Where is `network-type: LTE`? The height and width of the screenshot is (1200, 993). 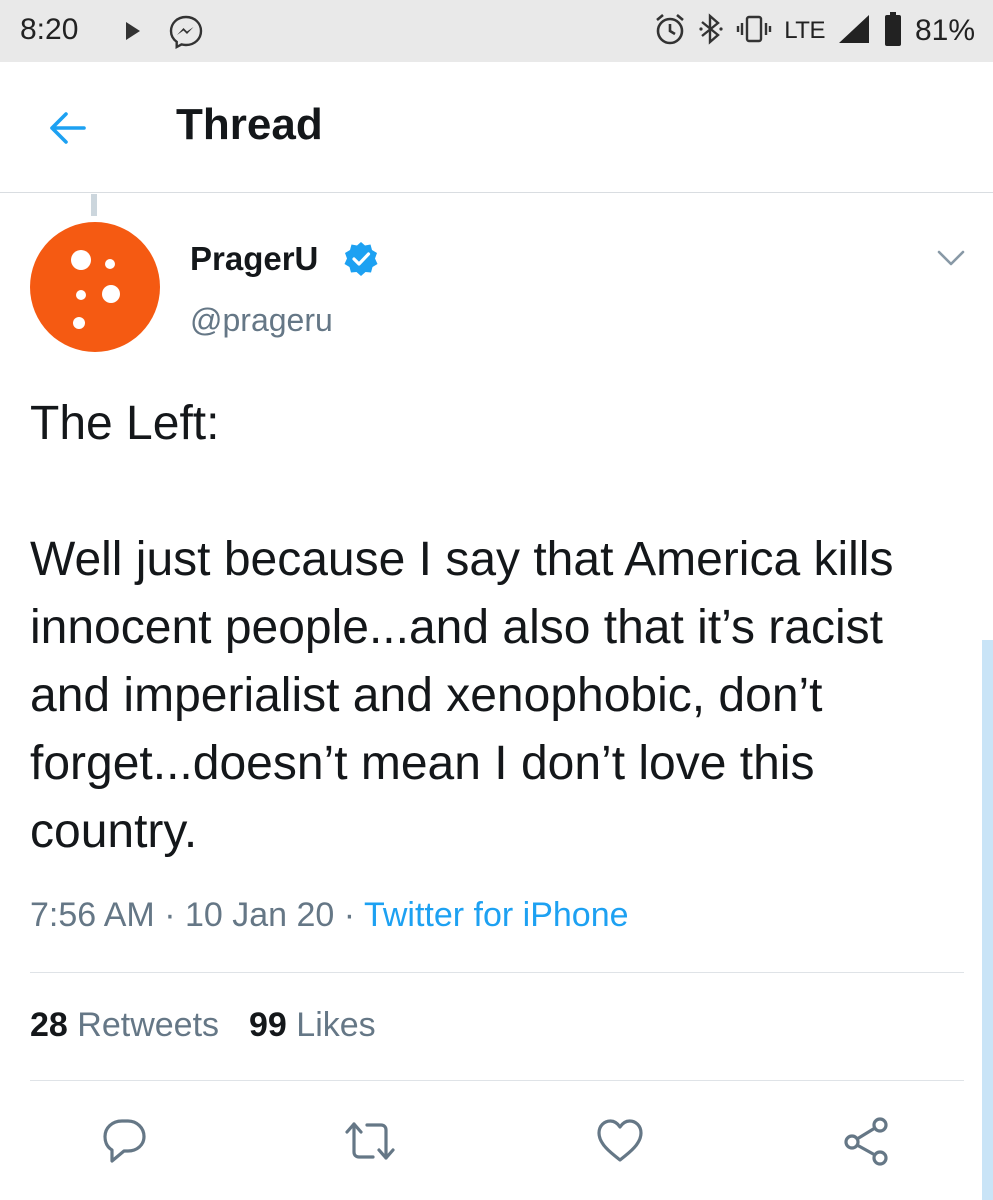 network-type: LTE is located at coordinates (804, 30).